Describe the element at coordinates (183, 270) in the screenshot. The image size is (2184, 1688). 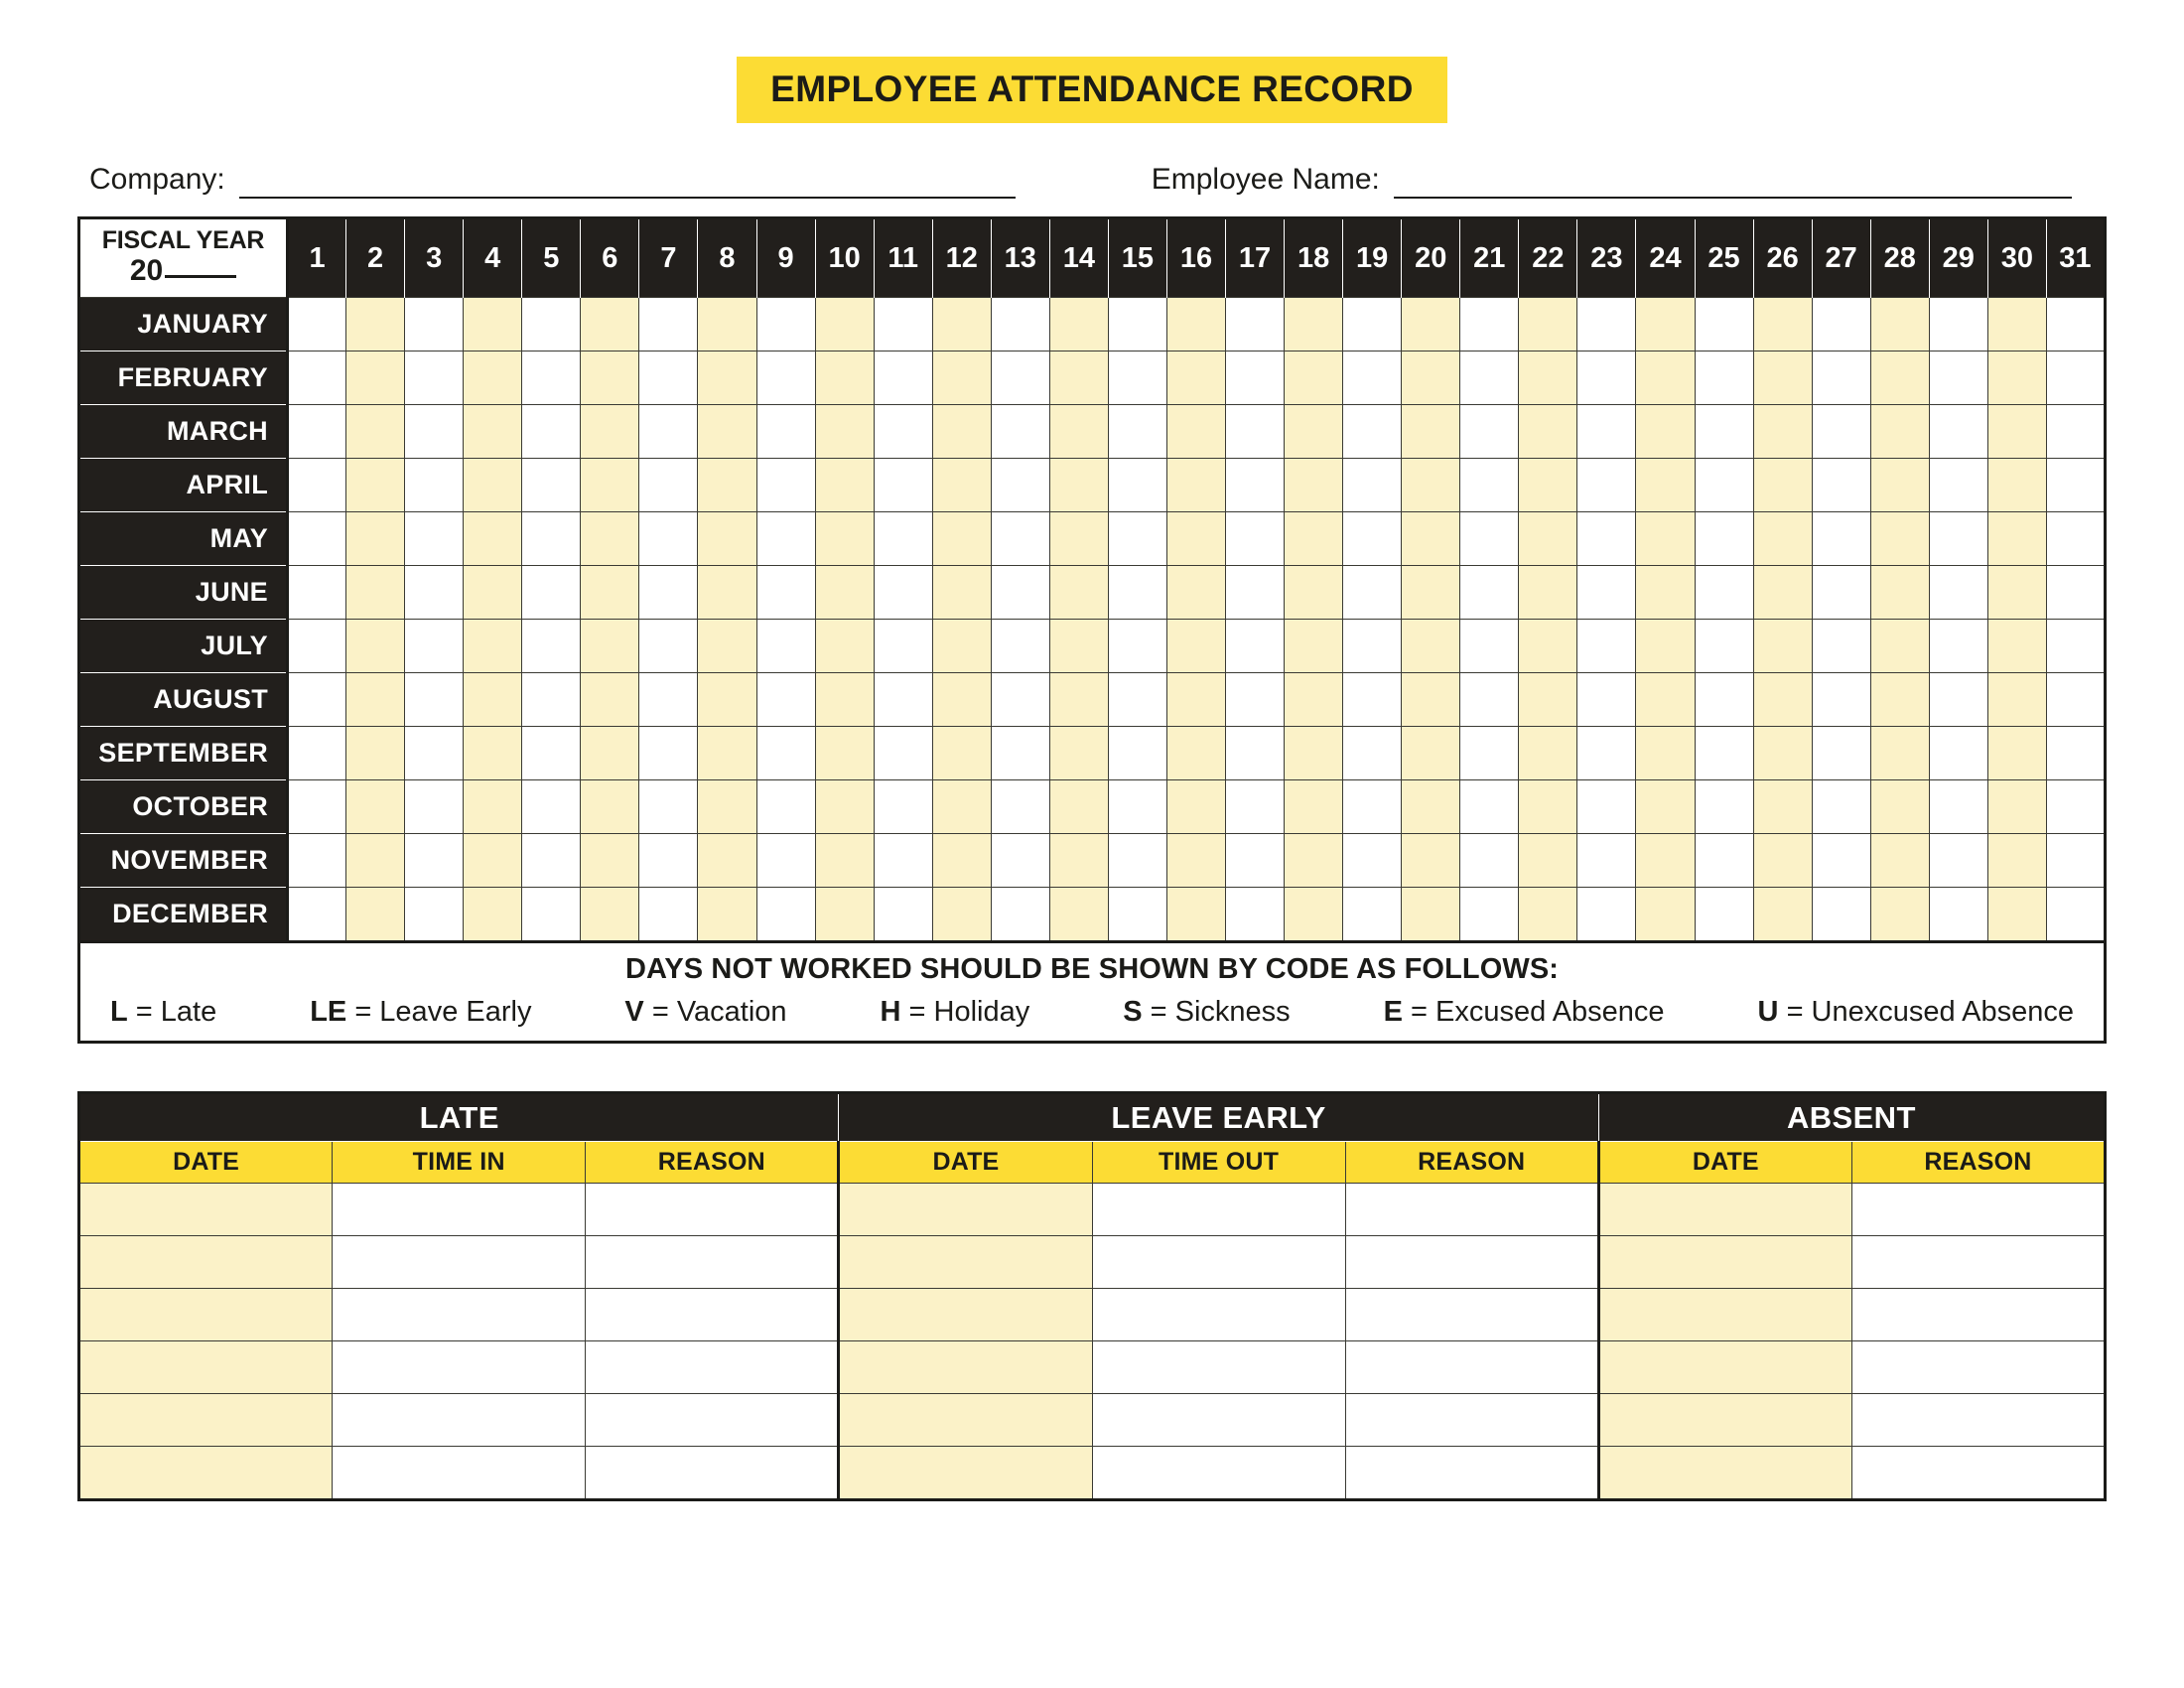
I see `fiscal-year-entry: 20` at that location.